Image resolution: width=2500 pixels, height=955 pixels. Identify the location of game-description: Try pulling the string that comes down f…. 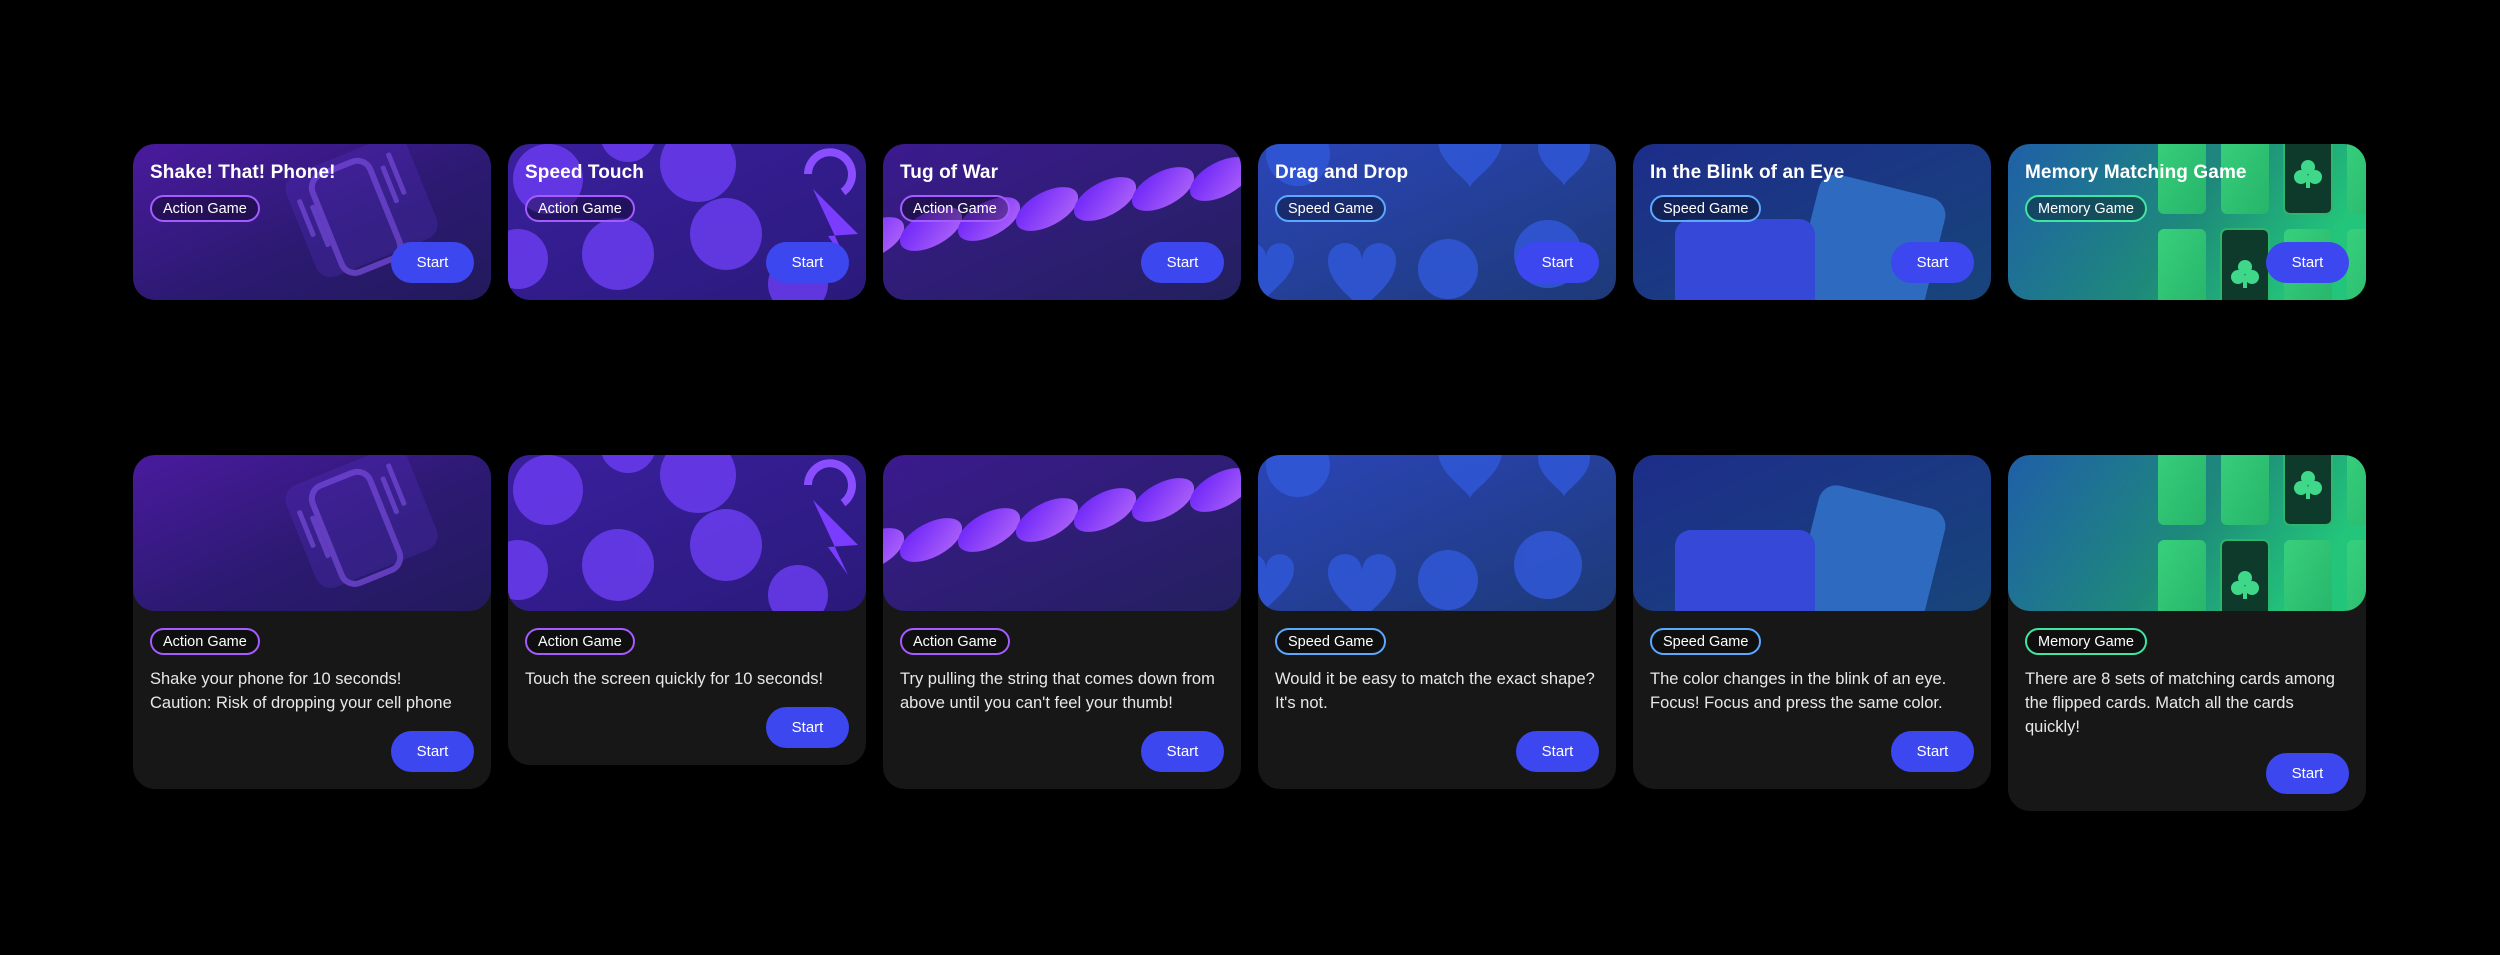
(1062, 691).